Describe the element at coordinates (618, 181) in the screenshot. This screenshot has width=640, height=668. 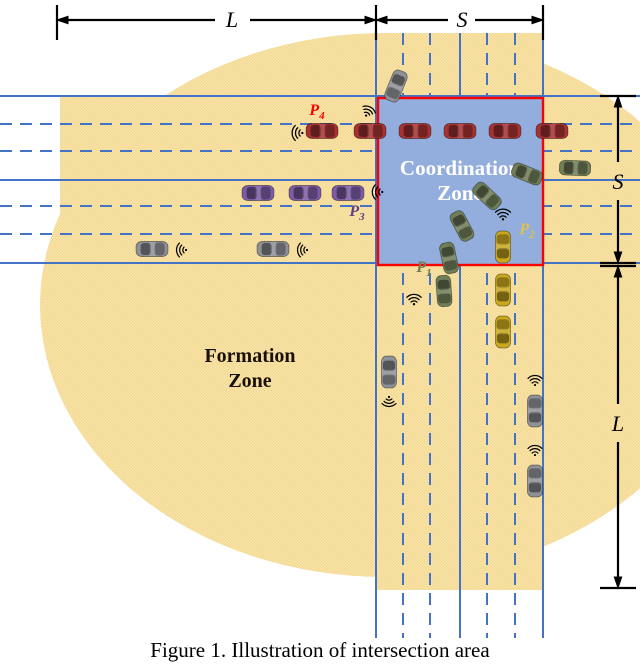
I see `dimension-label-S-vertical: S` at that location.